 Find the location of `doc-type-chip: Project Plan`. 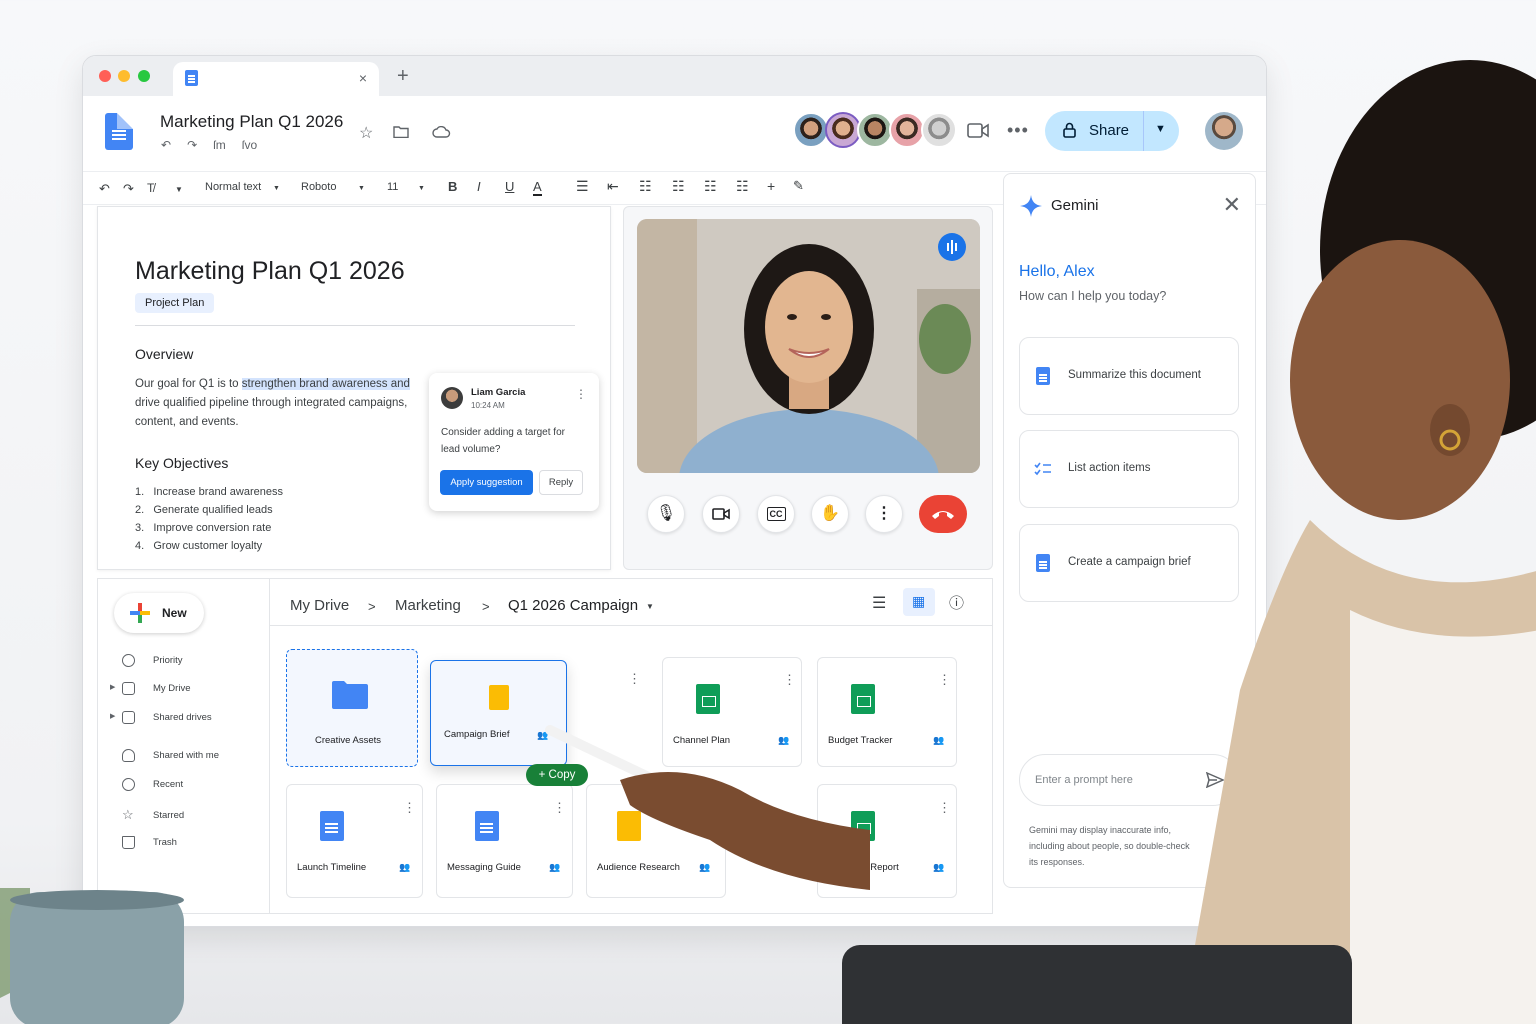

doc-type-chip: Project Plan is located at coordinates (175, 303).